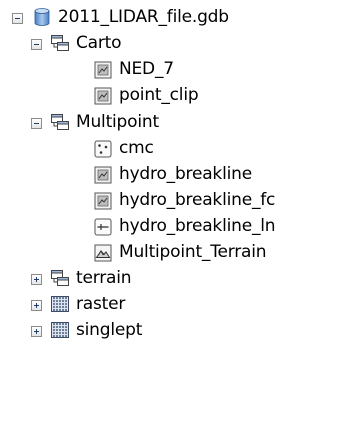 This screenshot has height=447, width=362. I want to click on tree-item-label: hydro_breakline_fc, so click(197, 200).